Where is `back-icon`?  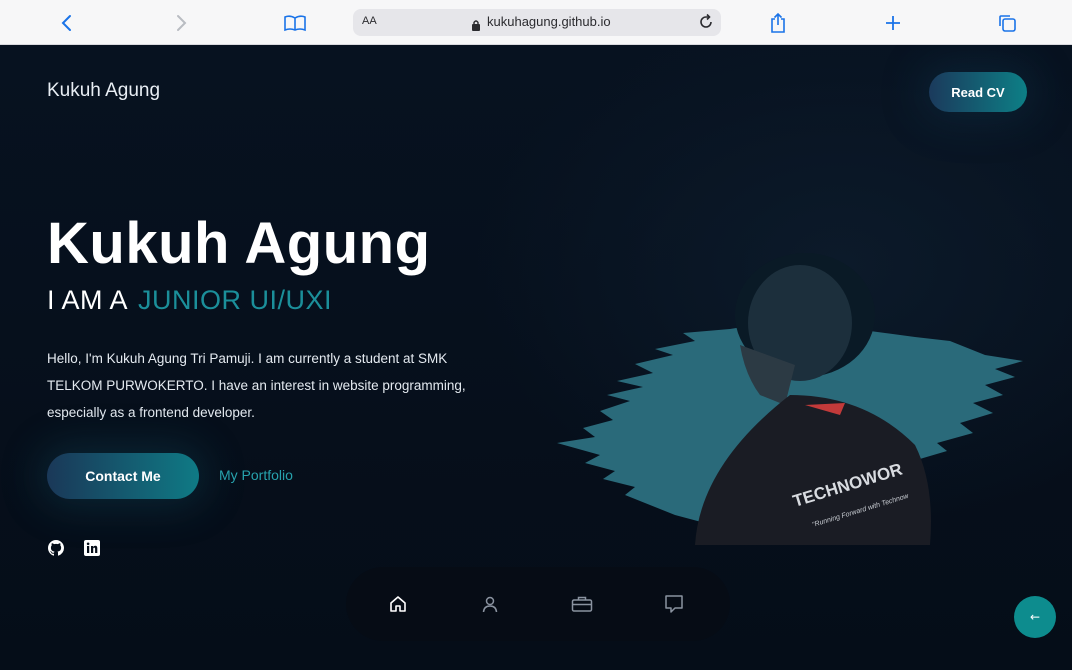
back-icon is located at coordinates (67, 23).